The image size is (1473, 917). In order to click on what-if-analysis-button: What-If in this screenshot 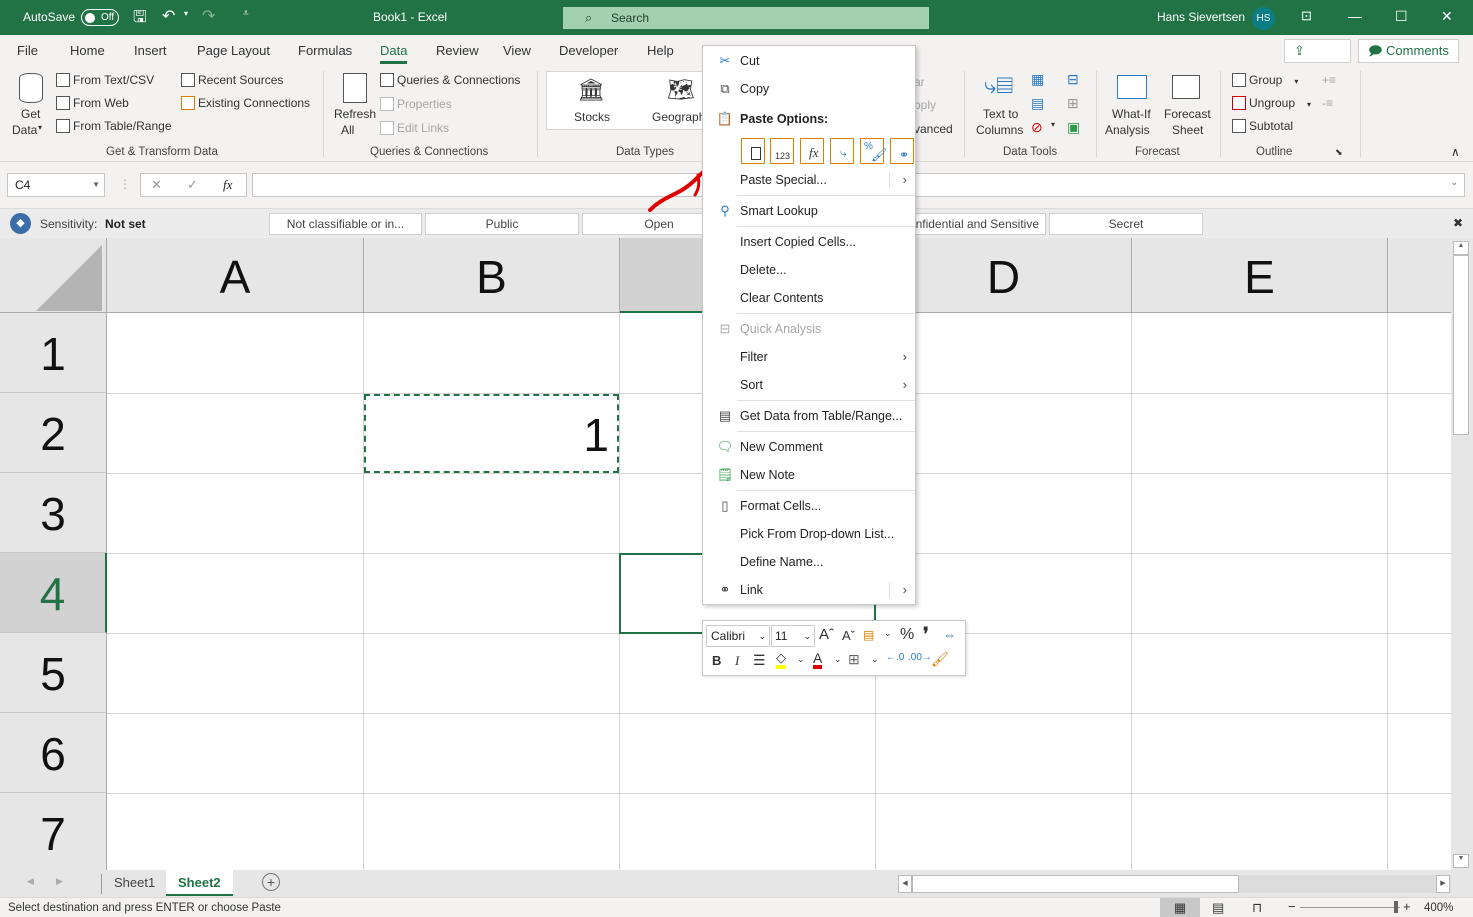, I will do `click(1131, 114)`.